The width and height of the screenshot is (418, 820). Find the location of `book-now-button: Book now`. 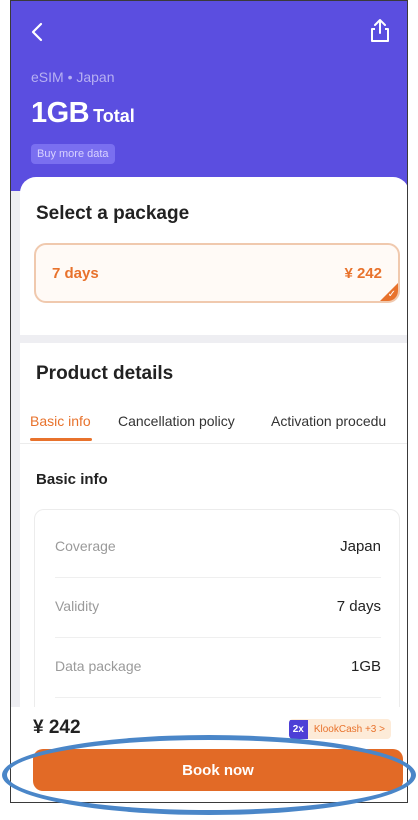

book-now-button: Book now is located at coordinates (218, 770).